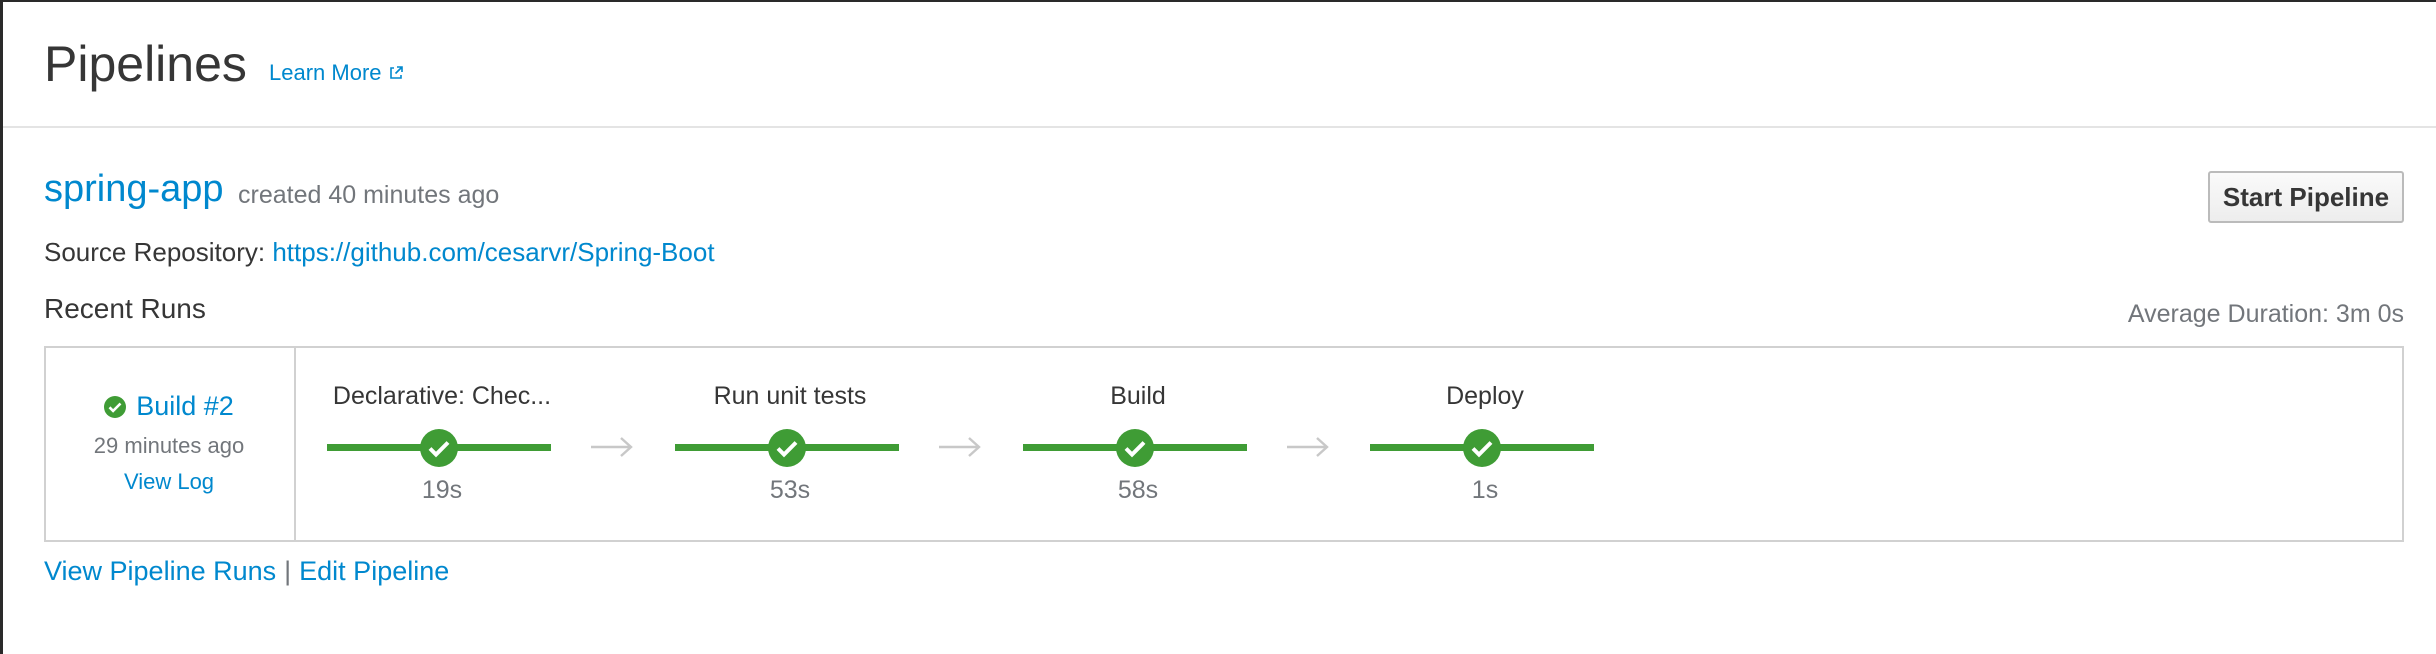  Describe the element at coordinates (2265, 314) in the screenshot. I see `average-duration: Average Duration: 3m 0s` at that location.